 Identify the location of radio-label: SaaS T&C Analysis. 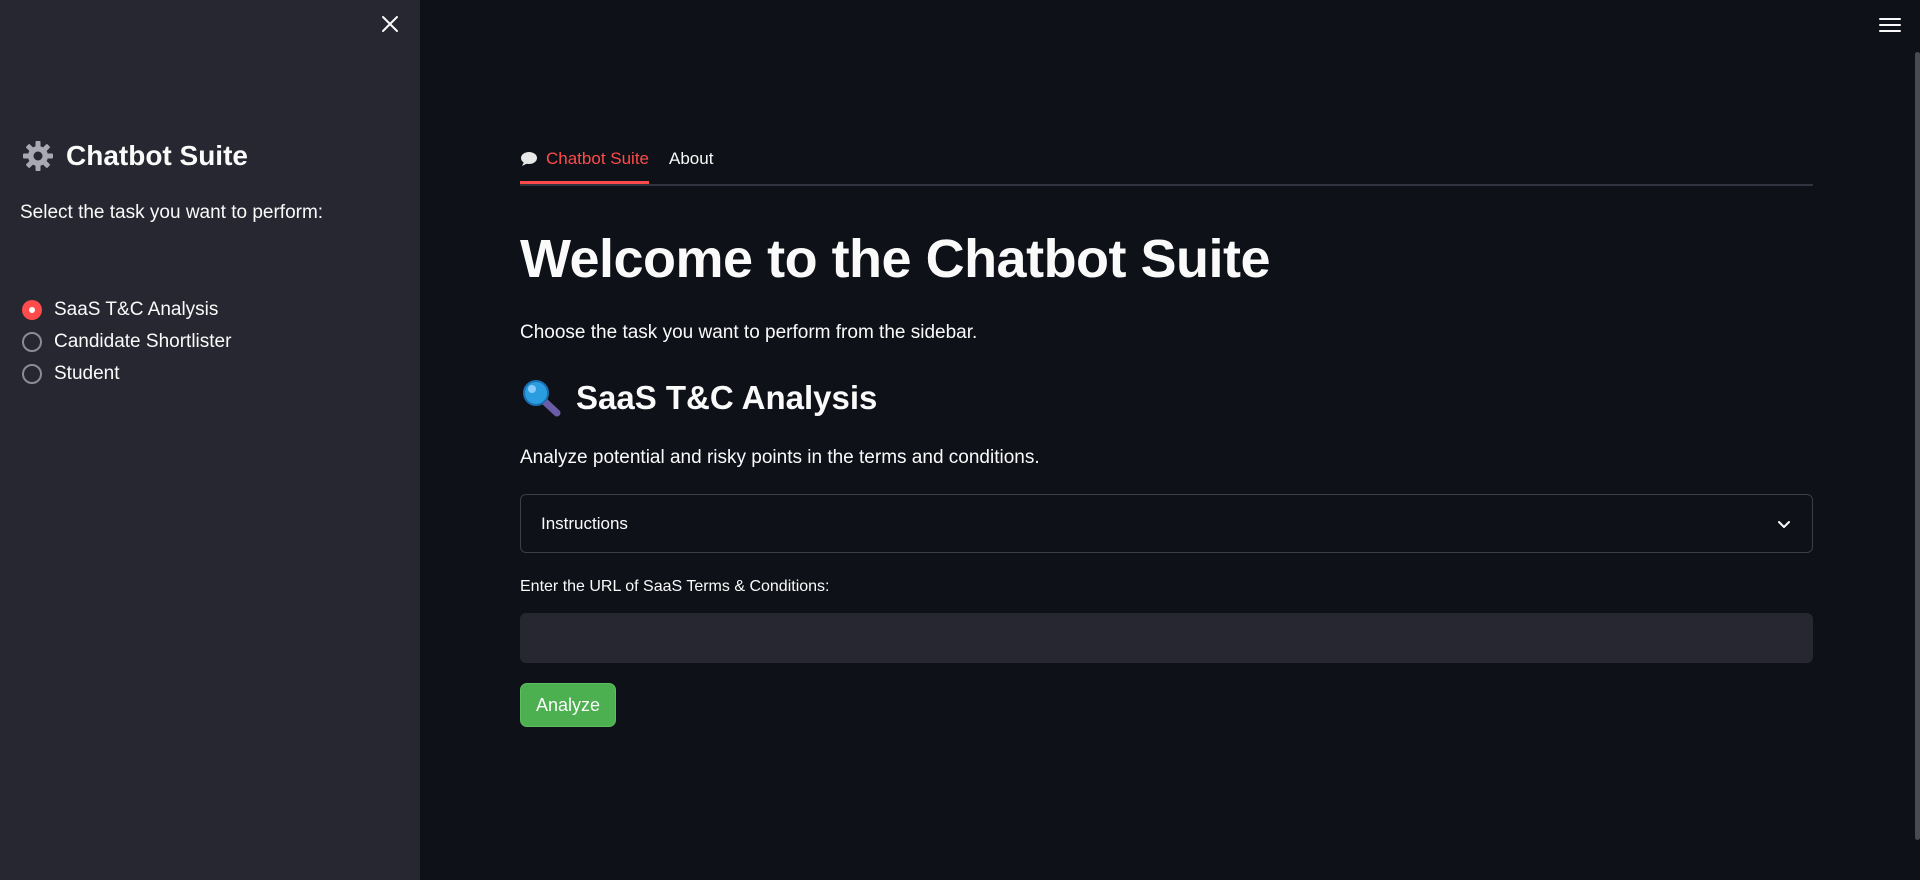
(136, 309).